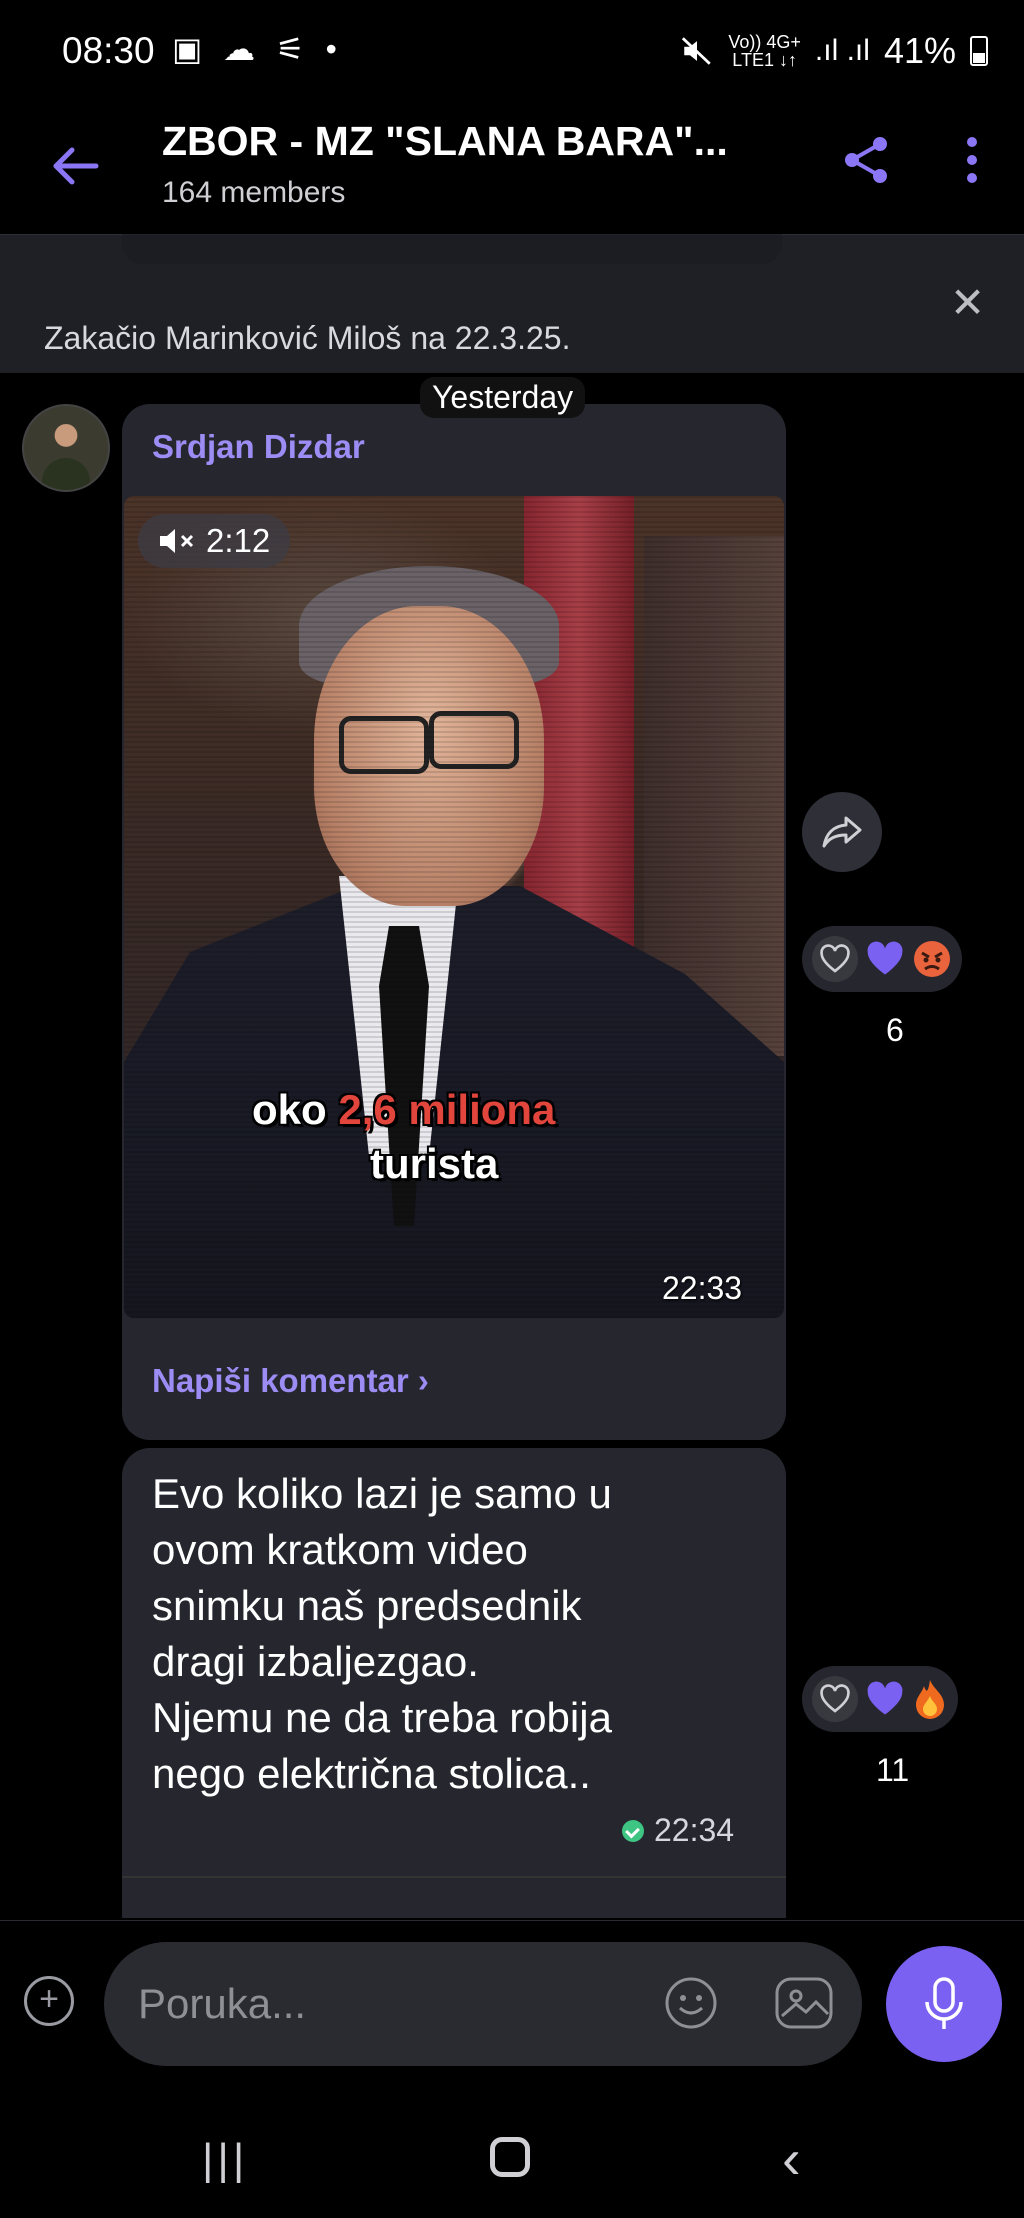  What do you see at coordinates (434, 1163) in the screenshot?
I see `video-caption-line2: turista` at bounding box center [434, 1163].